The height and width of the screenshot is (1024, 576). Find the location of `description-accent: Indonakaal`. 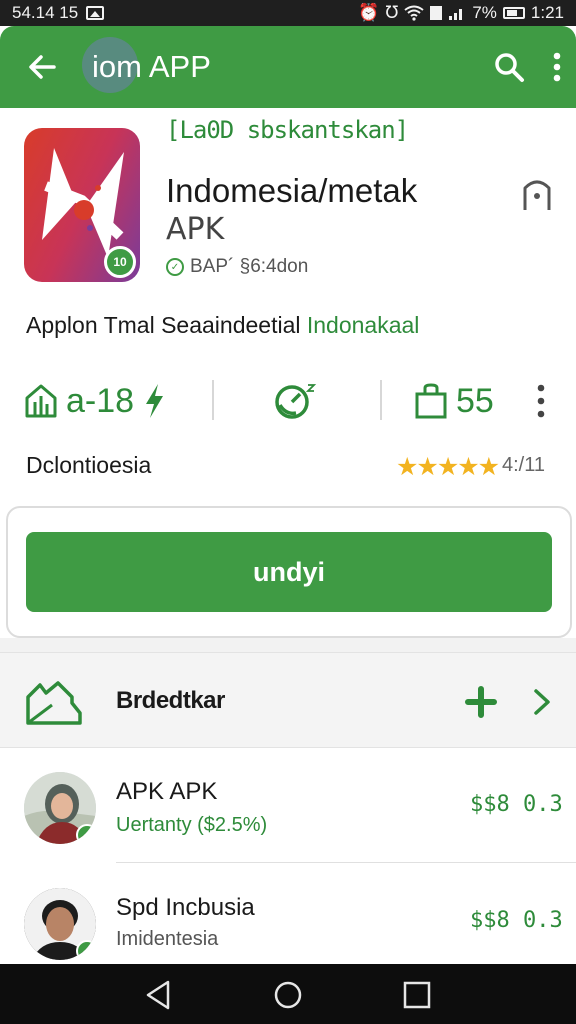

description-accent: Indonakaal is located at coordinates (363, 325).